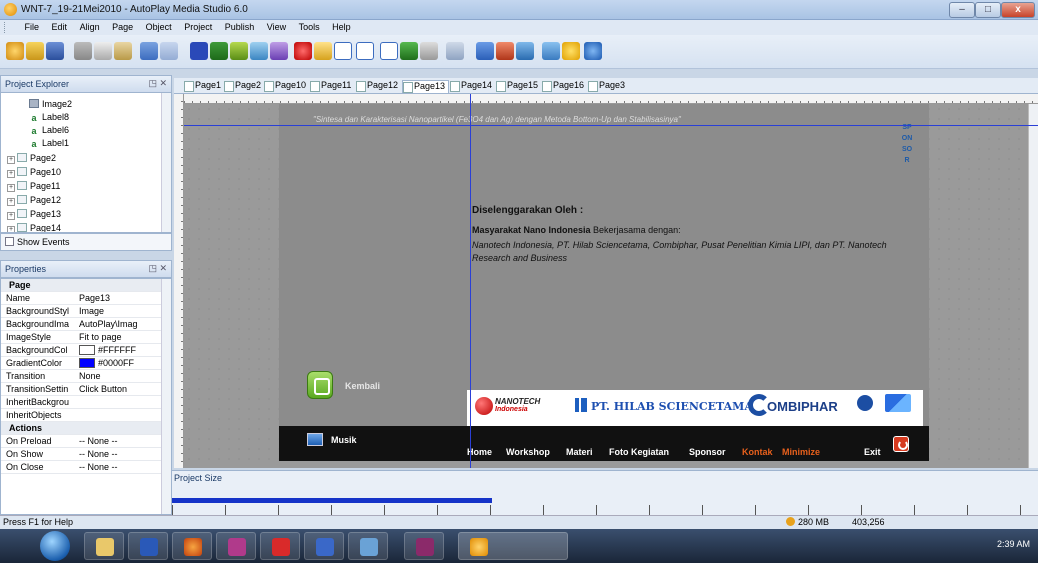 The image size is (1038, 563). Describe the element at coordinates (82, 415) in the screenshot. I see `property-row: InheritObjects` at that location.